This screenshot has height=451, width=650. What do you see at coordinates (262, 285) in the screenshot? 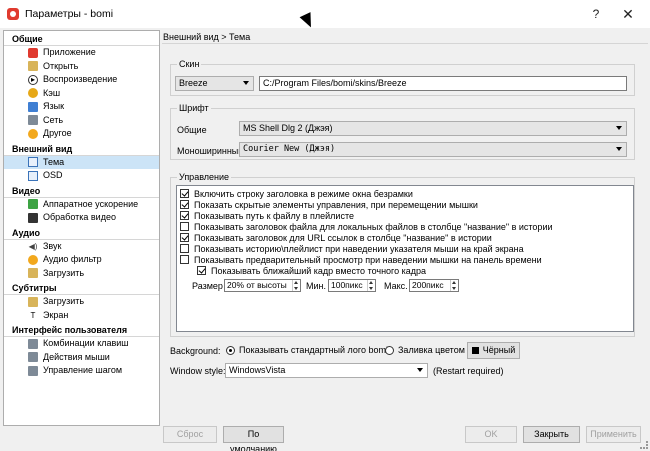
I see `size-spinbox: 20% от высоты` at bounding box center [262, 285].